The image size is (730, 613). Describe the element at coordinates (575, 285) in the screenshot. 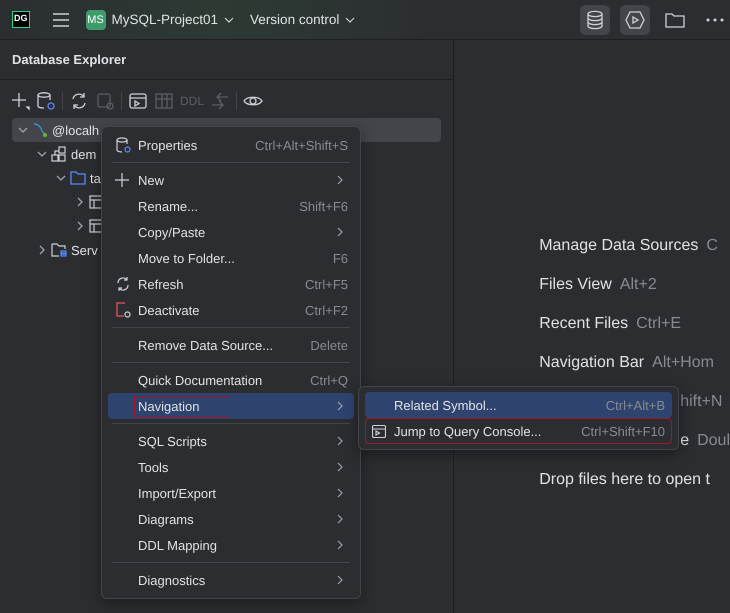

I see `hint-text: Files View` at that location.